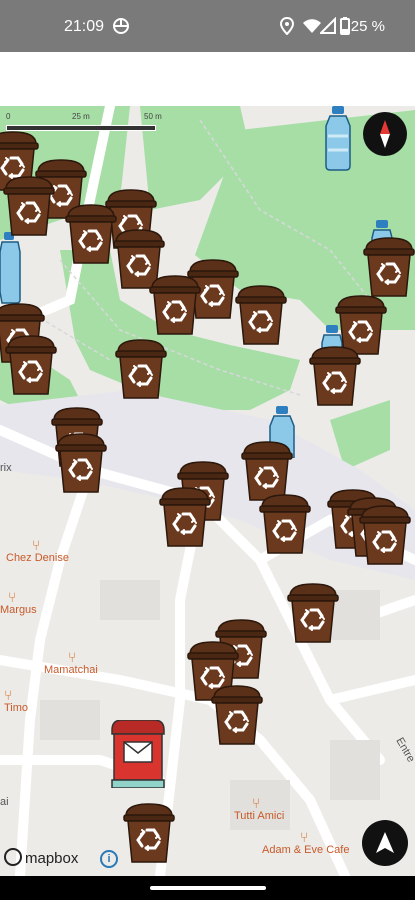  I want to click on compass-icon, so click(385, 134).